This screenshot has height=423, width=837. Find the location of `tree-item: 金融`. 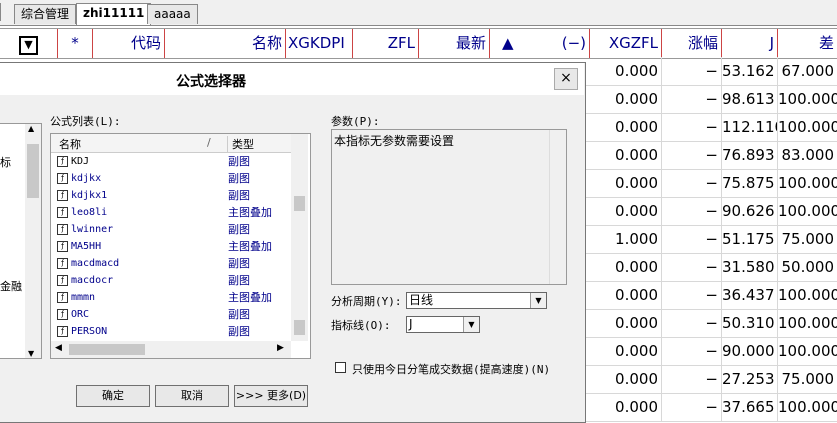

tree-item: 金融 is located at coordinates (11, 286).